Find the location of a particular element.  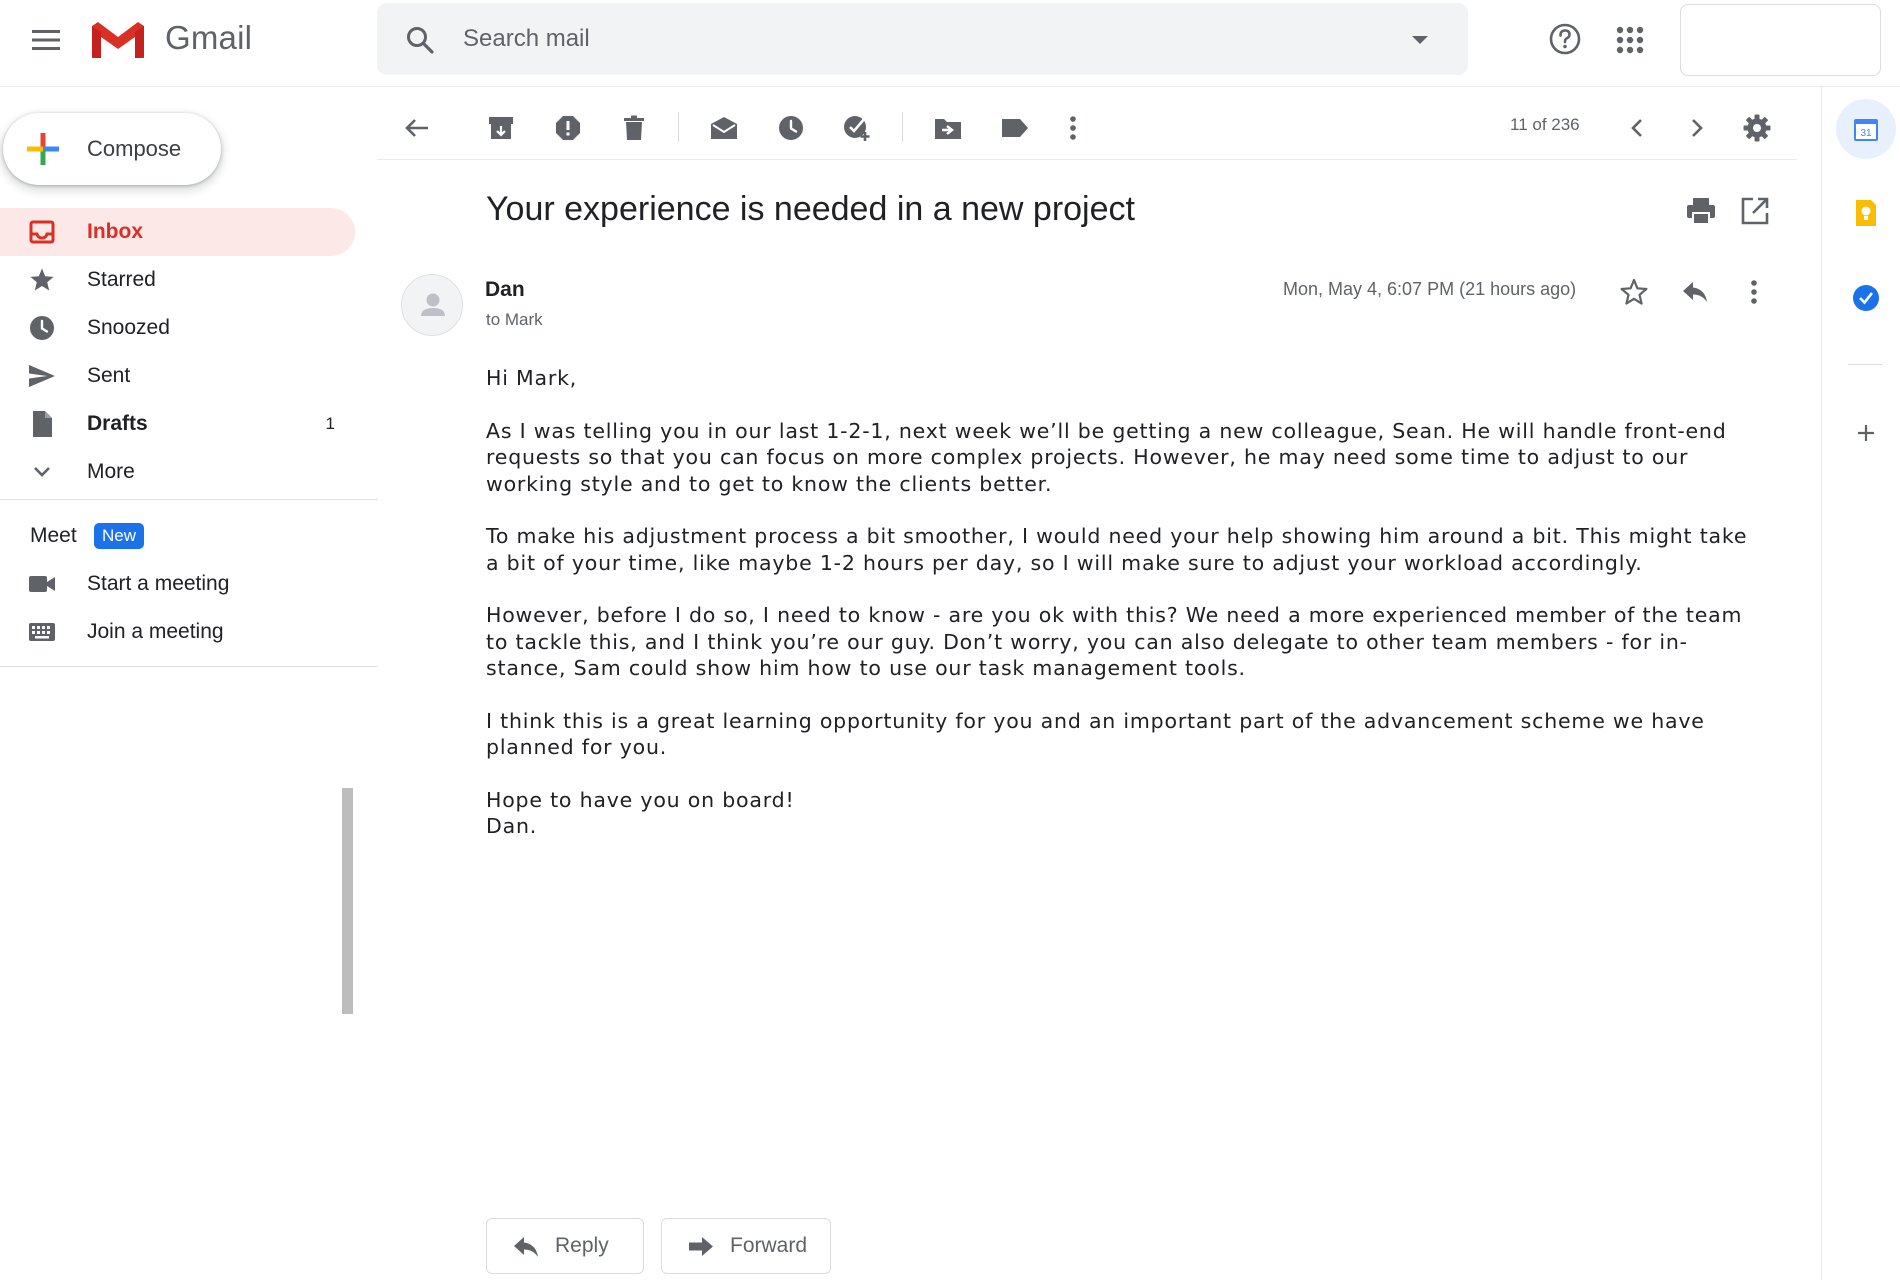

reply-action-button: Reply is located at coordinates (565, 1246).